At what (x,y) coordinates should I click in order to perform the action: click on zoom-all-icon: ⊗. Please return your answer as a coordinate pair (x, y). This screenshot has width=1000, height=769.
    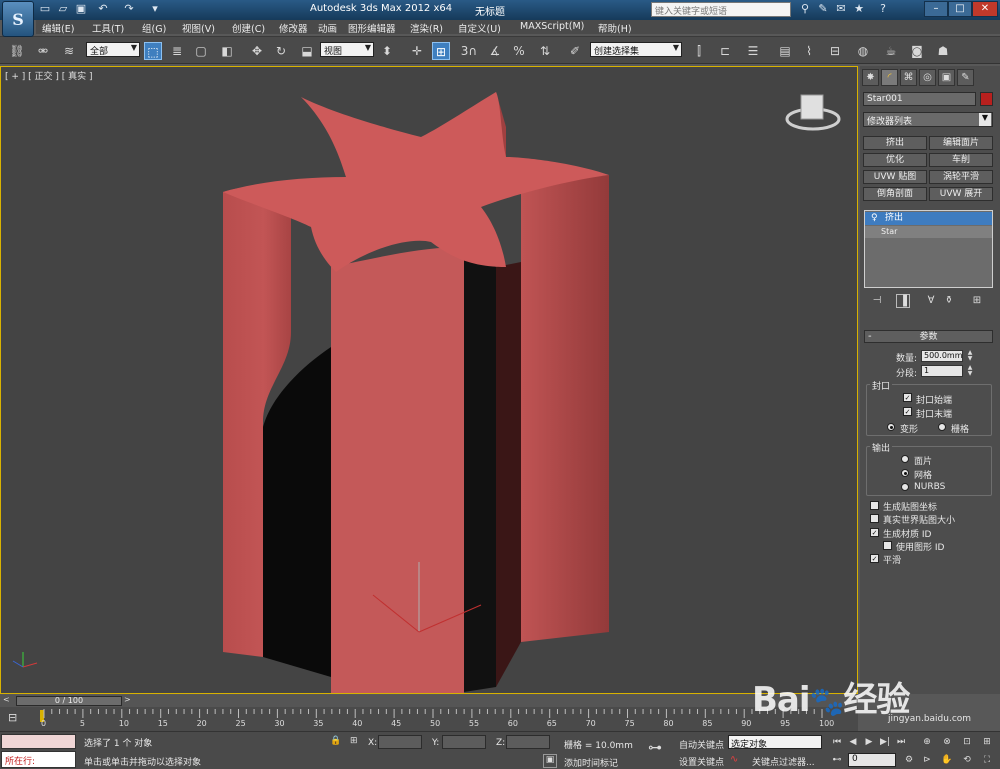
    Looking at the image, I should click on (947, 742).